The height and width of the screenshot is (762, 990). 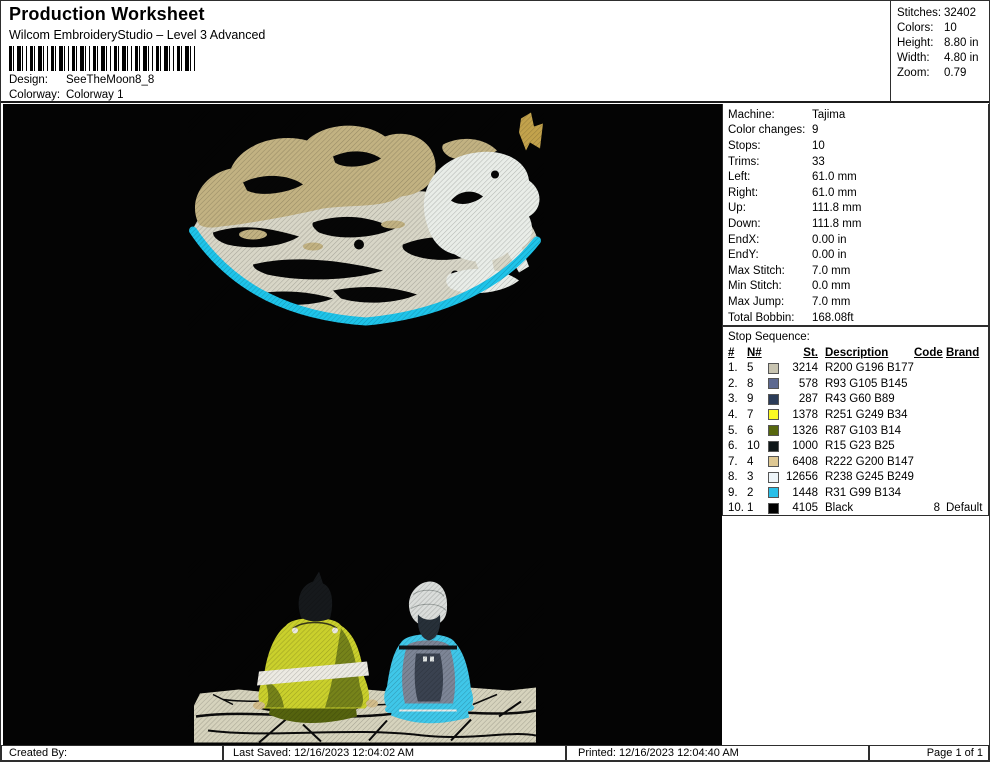 I want to click on stat-stitches: Stitches: 32402, so click(x=936, y=12).